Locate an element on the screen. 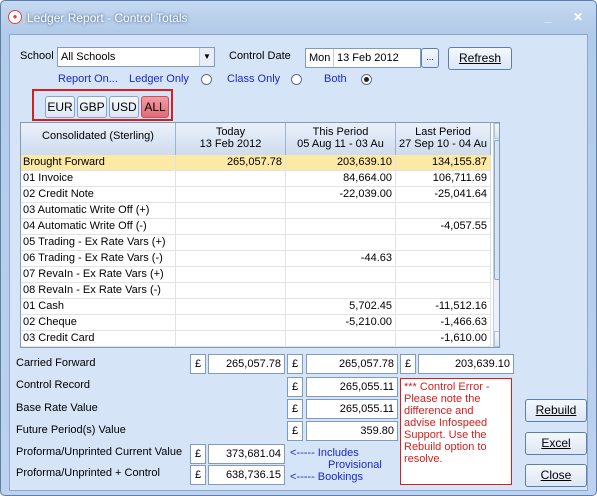  scroll-down-icon: ▼ is located at coordinates (496, 339).